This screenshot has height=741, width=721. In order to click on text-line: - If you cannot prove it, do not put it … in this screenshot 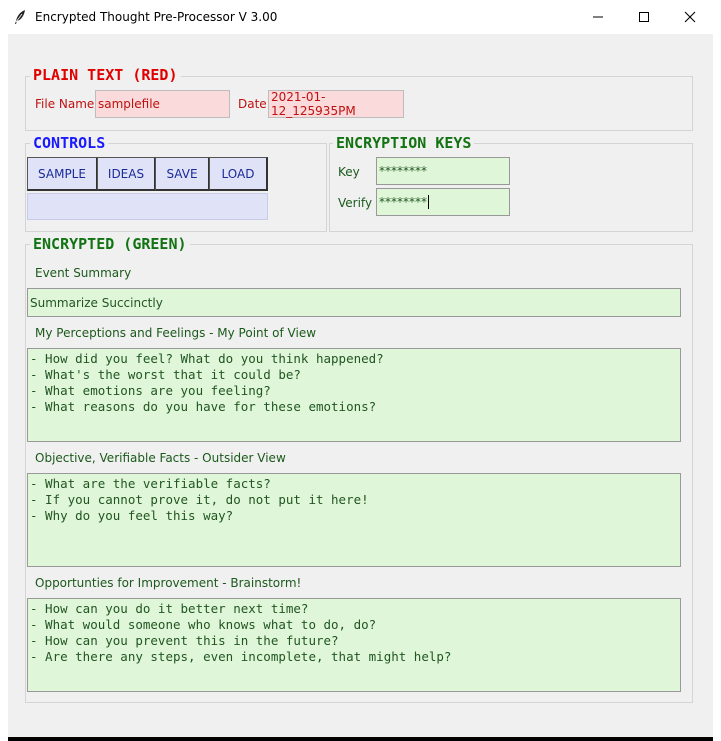, I will do `click(199, 499)`.